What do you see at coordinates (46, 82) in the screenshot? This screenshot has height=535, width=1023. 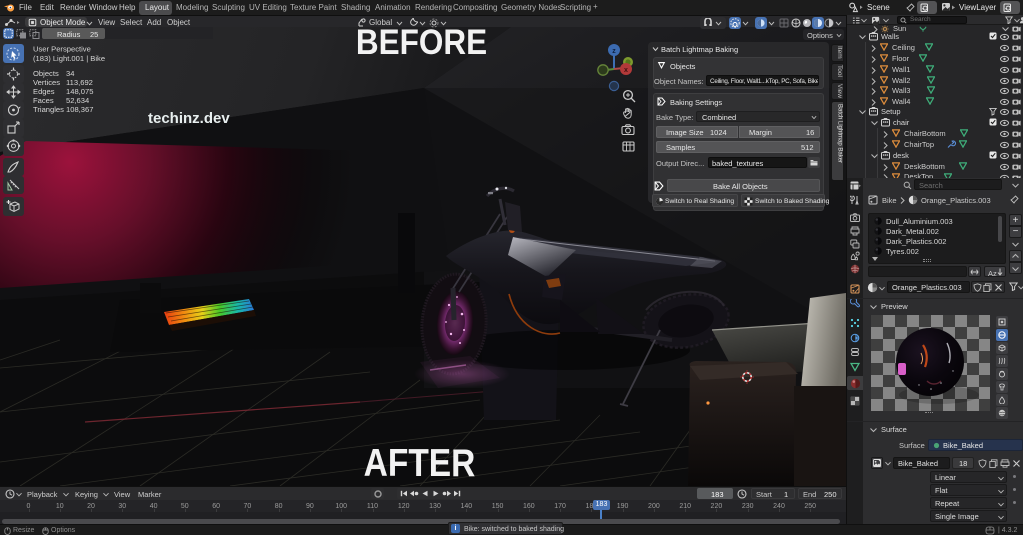 I see `svg-text: Vertices` at bounding box center [46, 82].